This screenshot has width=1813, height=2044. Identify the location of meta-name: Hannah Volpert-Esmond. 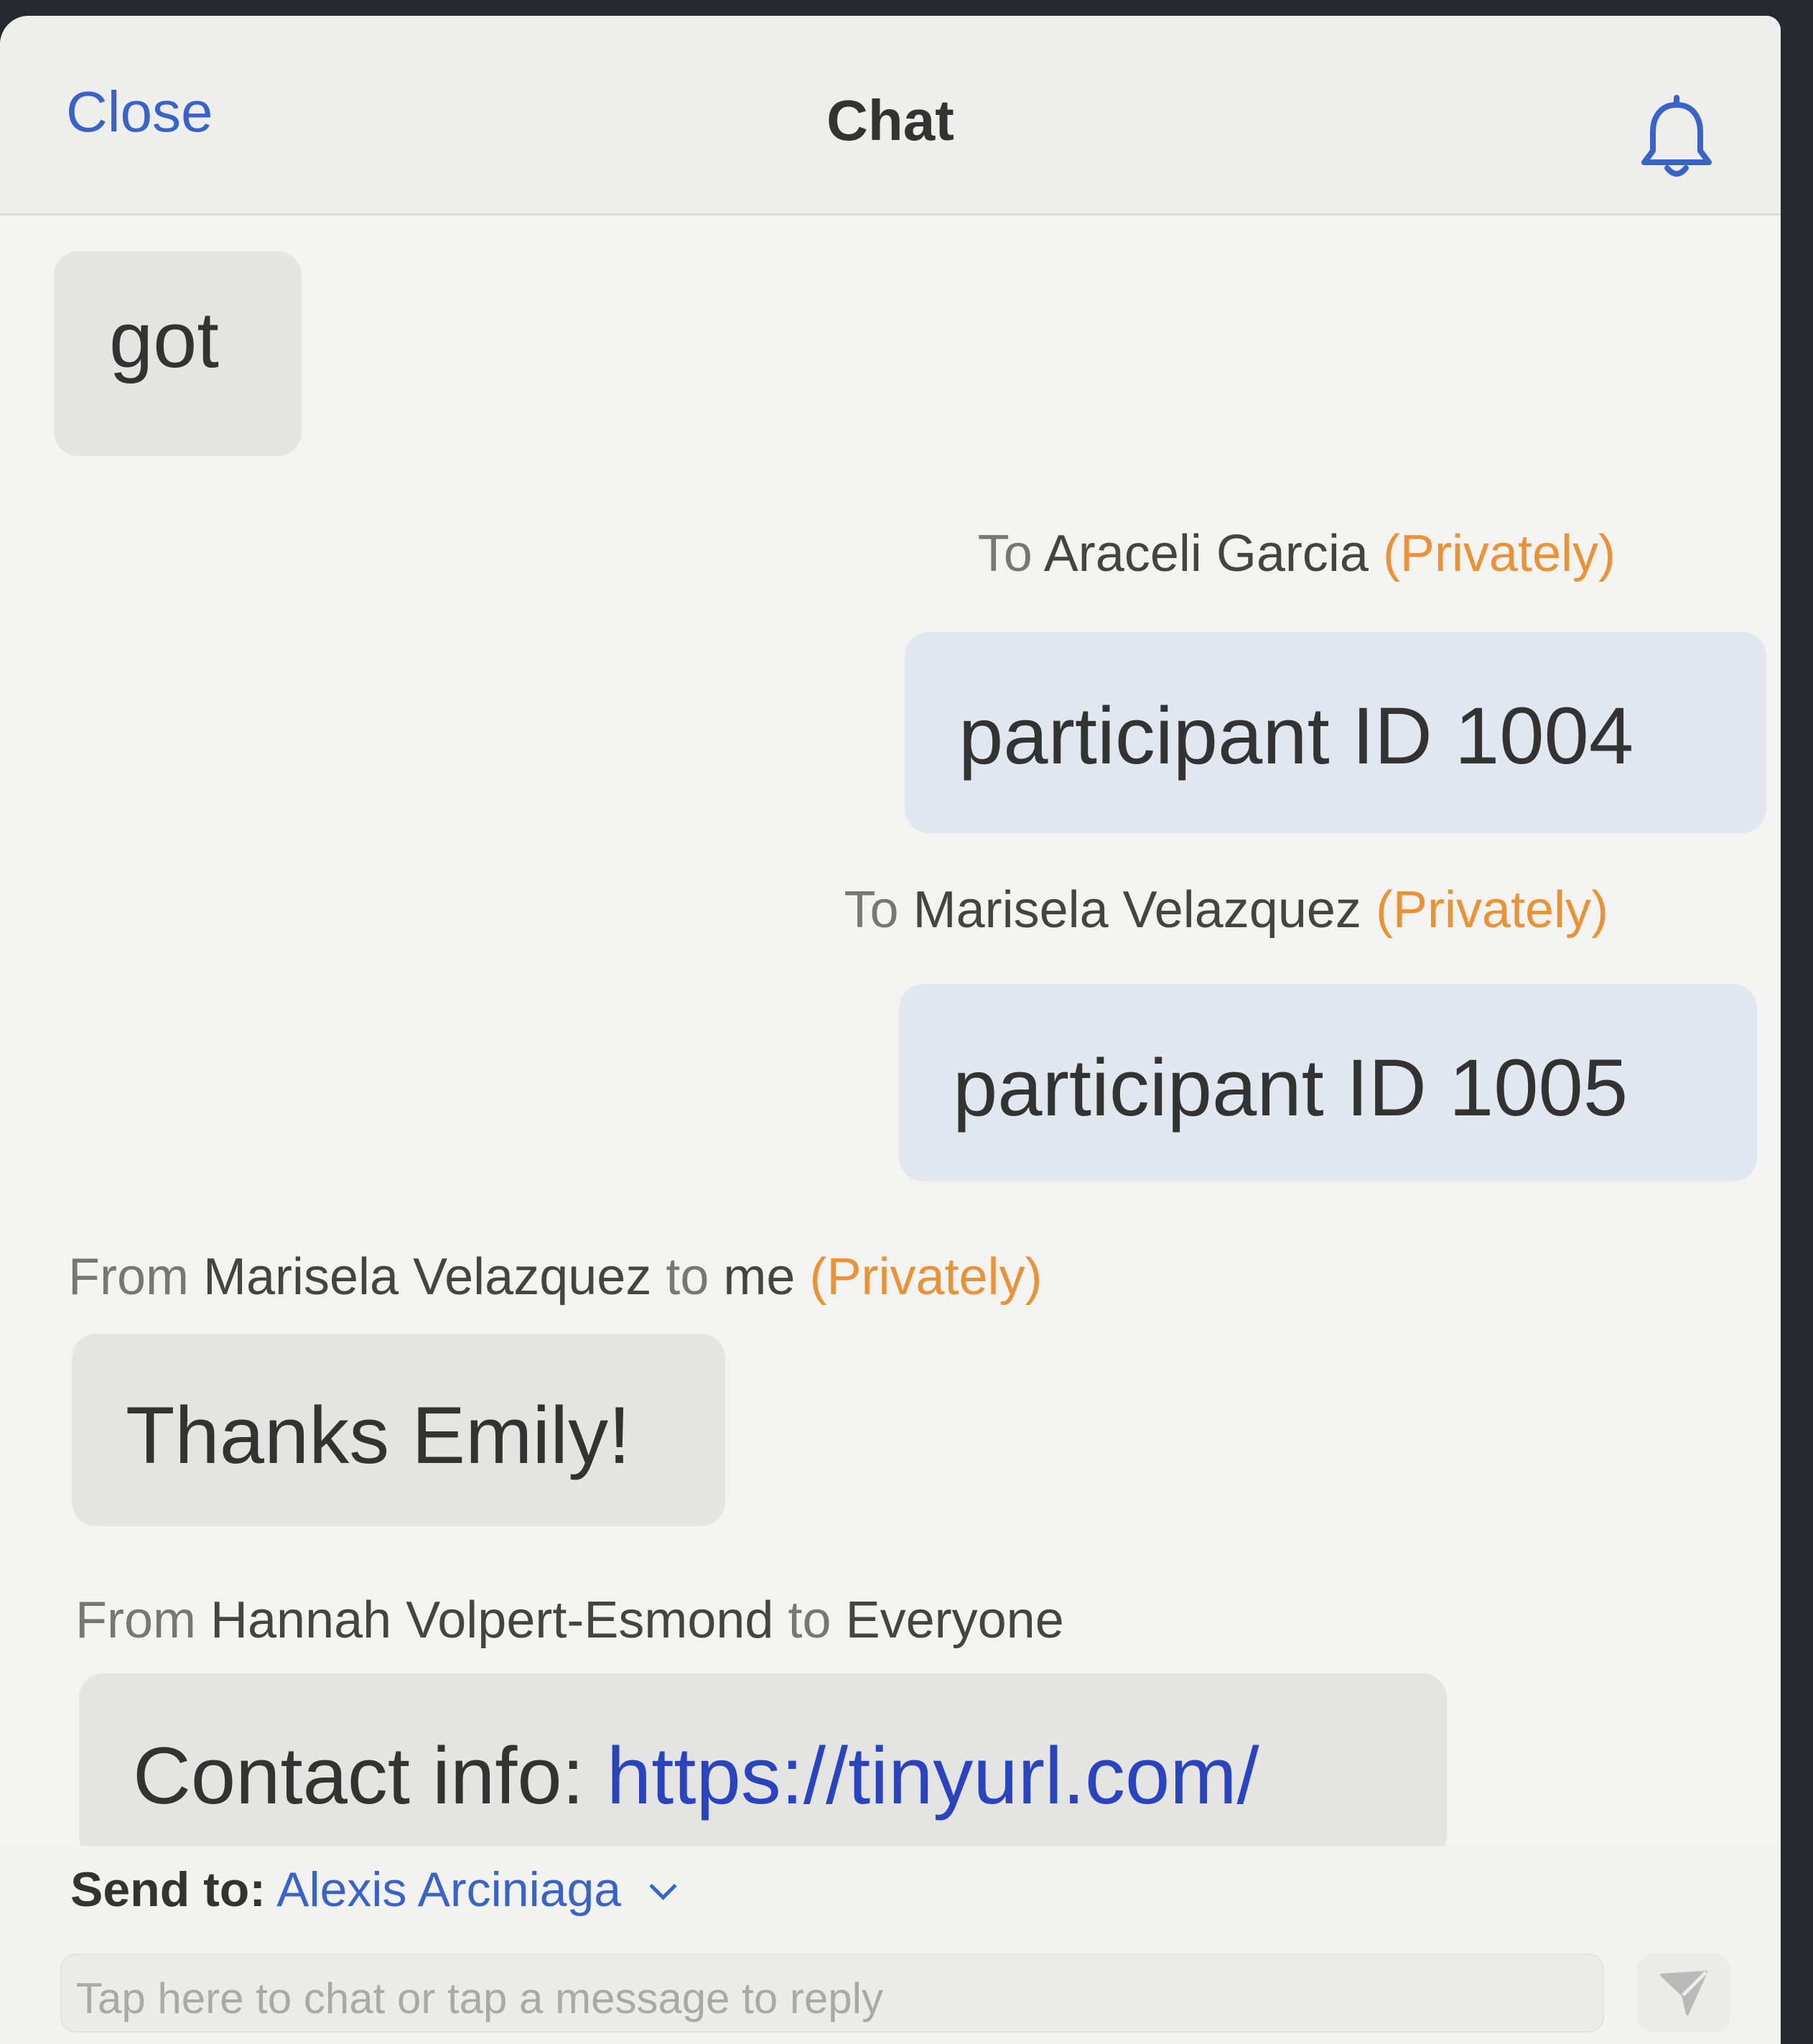
(492, 1620).